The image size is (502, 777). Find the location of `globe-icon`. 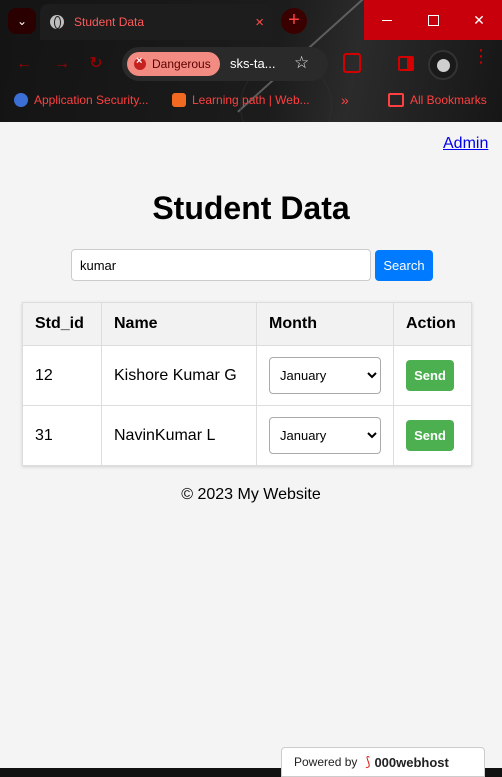

globe-icon is located at coordinates (57, 22).